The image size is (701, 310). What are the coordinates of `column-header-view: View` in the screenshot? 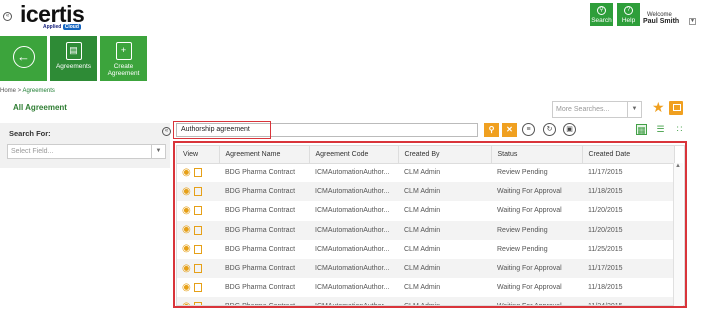 It's located at (198, 155).